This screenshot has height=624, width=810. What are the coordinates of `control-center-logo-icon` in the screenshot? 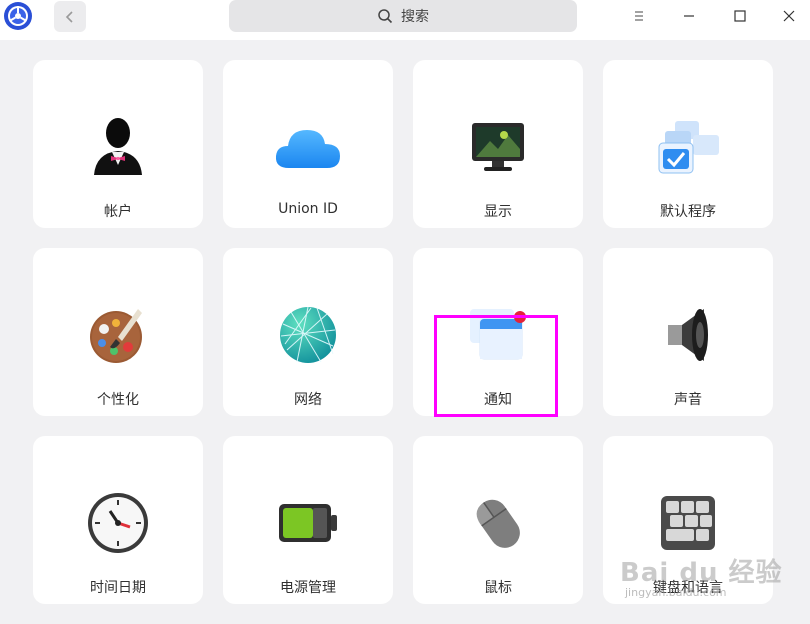 It's located at (18, 16).